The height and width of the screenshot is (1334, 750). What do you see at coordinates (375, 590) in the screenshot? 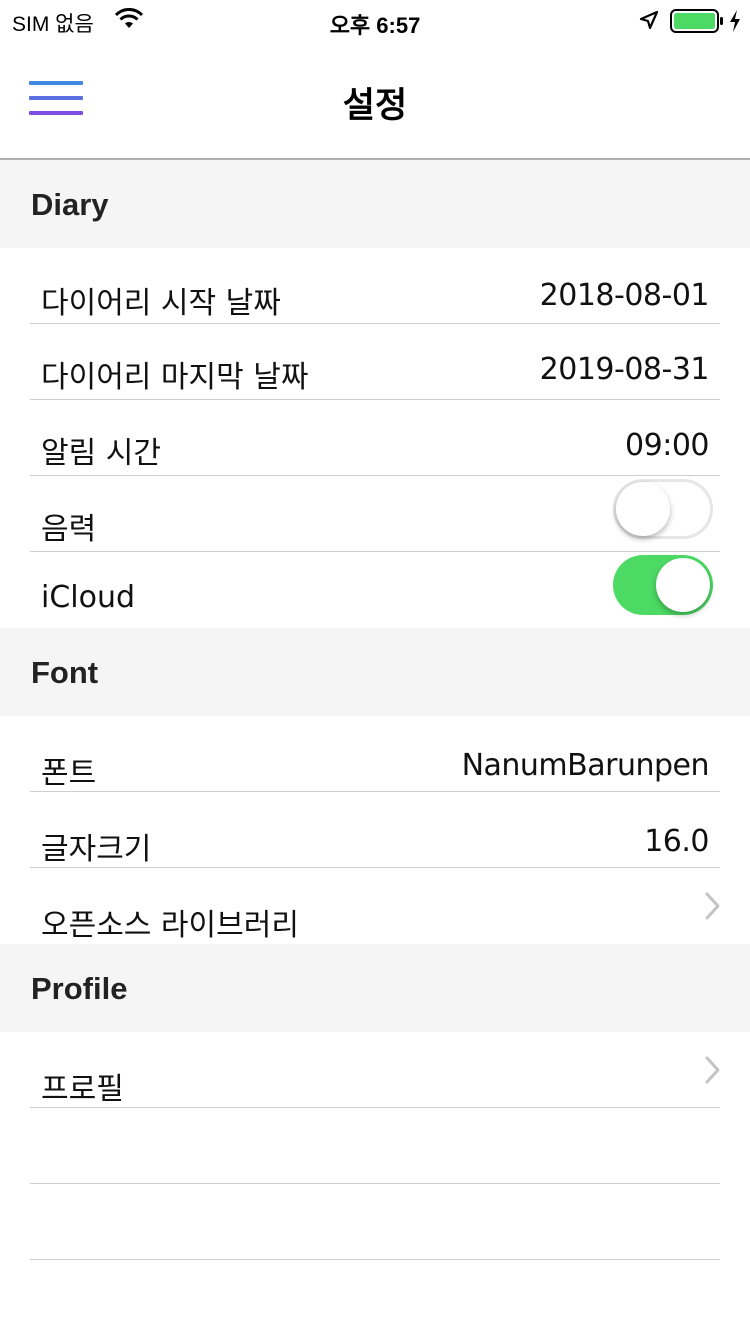
I see `row-icloud: iCloud` at bounding box center [375, 590].